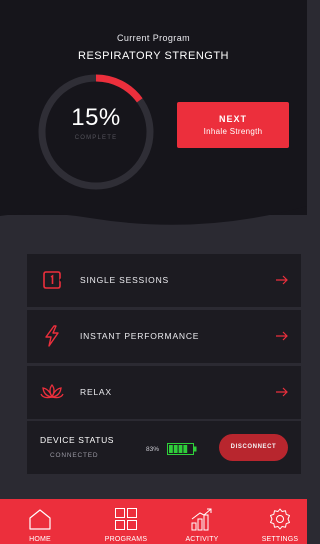  What do you see at coordinates (124, 280) in the screenshot?
I see `single-sessions-label: SINGLE SESSIONS` at bounding box center [124, 280].